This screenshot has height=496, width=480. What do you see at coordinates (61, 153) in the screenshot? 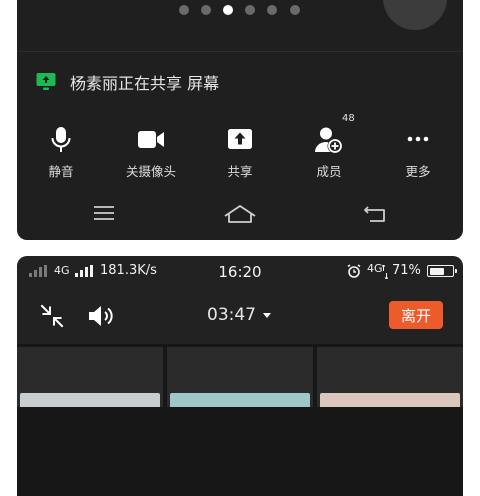
I see `mute-button: 静音` at bounding box center [61, 153].